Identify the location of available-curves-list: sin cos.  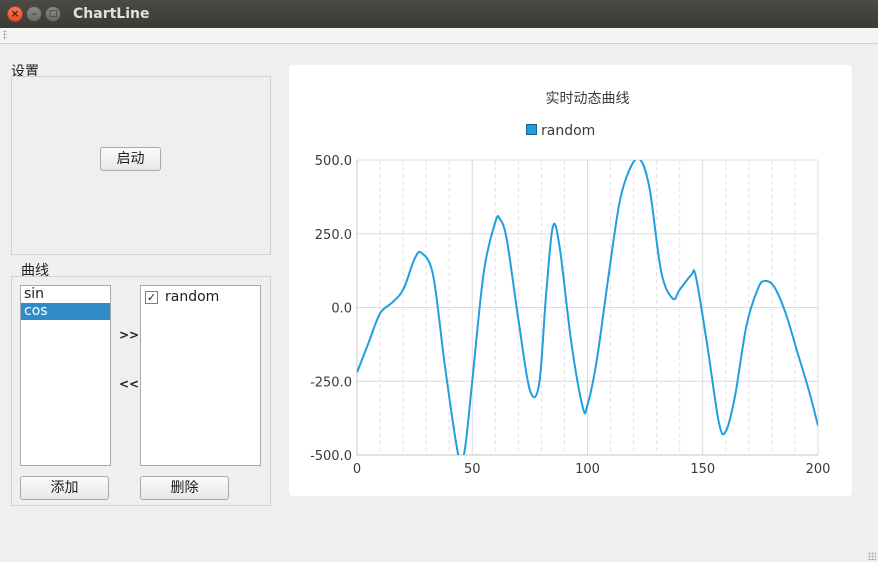
(65, 375).